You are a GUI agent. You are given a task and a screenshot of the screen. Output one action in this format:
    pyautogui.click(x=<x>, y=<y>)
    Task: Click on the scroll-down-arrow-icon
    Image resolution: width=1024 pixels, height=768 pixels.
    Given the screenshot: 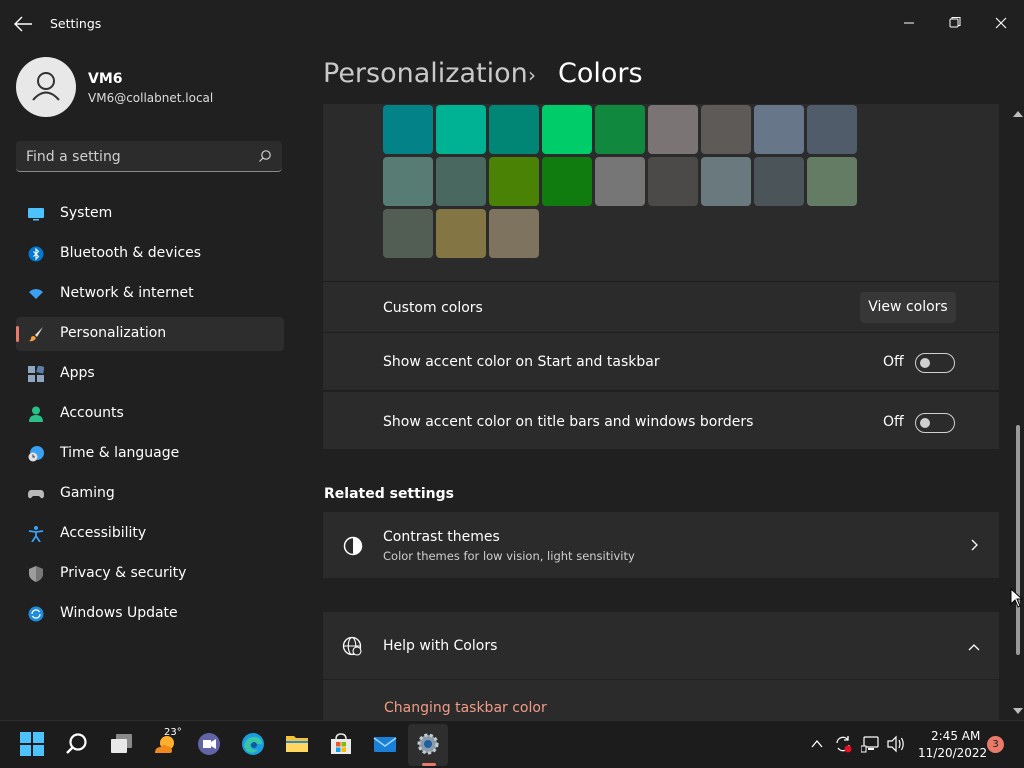 What is the action you would take?
    pyautogui.click(x=1018, y=711)
    